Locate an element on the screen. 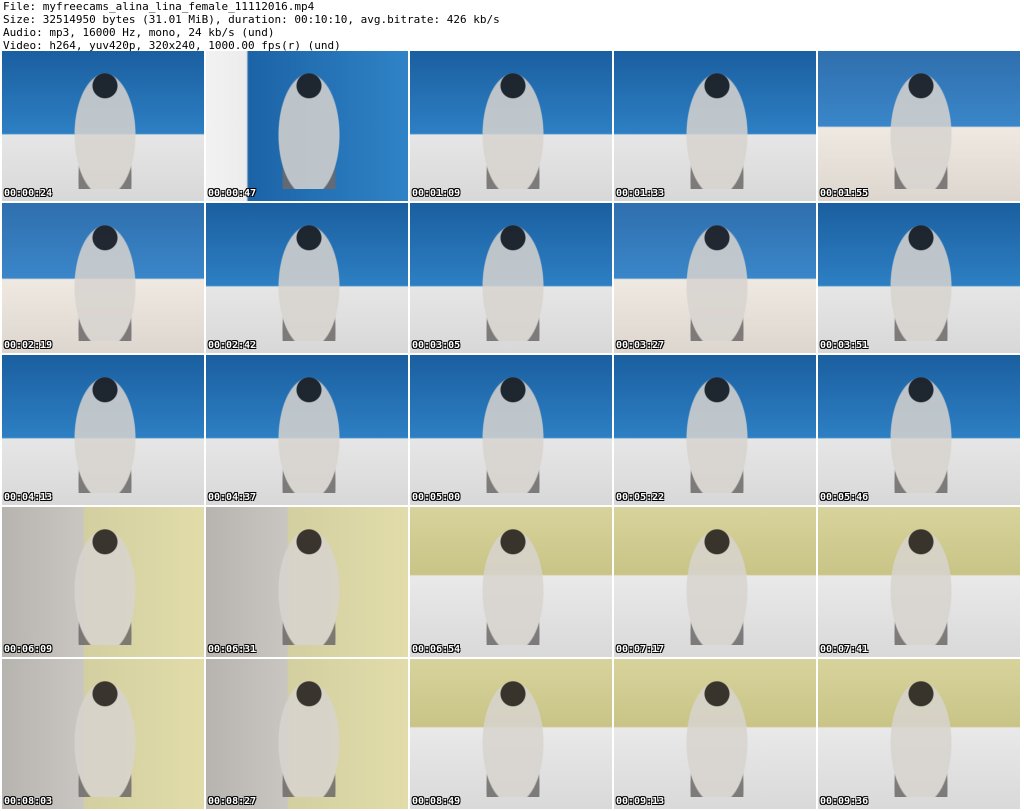 Image resolution: width=1024 pixels, height=811 pixels. thumbnail-timestamp: 00:01:55 is located at coordinates (844, 193).